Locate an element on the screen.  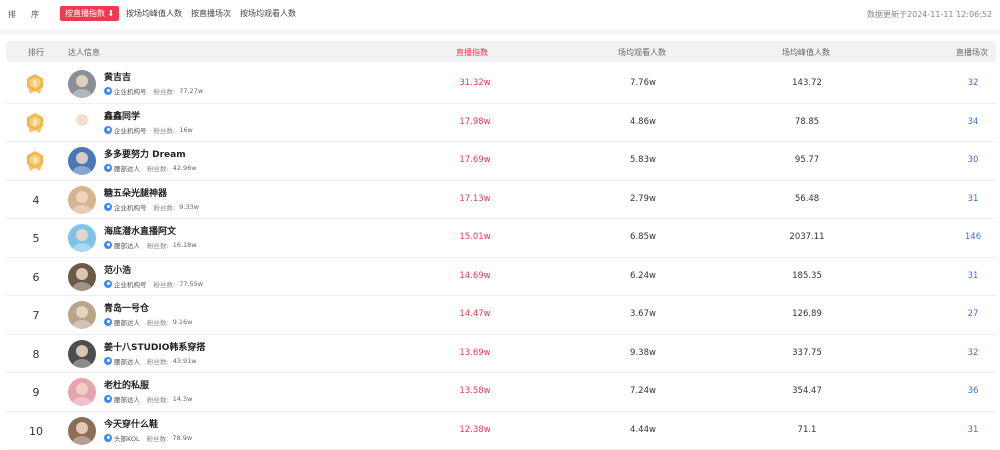
sort-tab-heat-index: 按直播指数 ⬇ is located at coordinates (90, 13).